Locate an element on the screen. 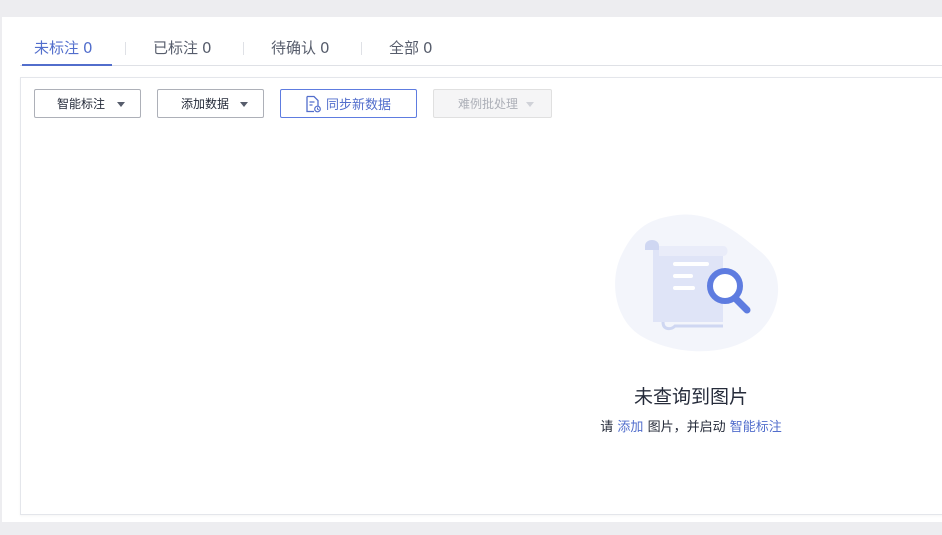  tab-all-count: 0 is located at coordinates (428, 48).